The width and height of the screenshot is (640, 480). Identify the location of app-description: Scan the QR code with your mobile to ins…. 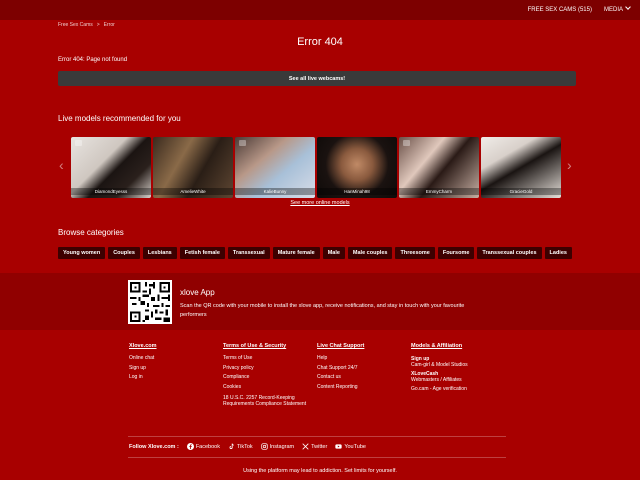
(322, 310).